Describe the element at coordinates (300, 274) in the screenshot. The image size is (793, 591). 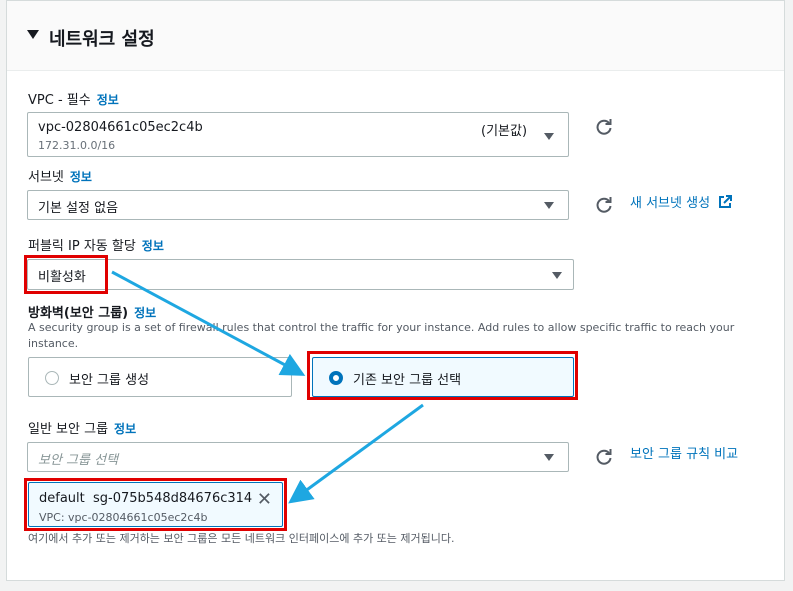
I see `public-ip-select: 비활성화` at that location.